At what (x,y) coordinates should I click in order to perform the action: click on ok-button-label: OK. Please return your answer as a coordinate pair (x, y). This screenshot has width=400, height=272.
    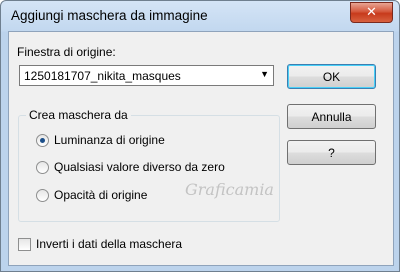
    Looking at the image, I should click on (331, 76).